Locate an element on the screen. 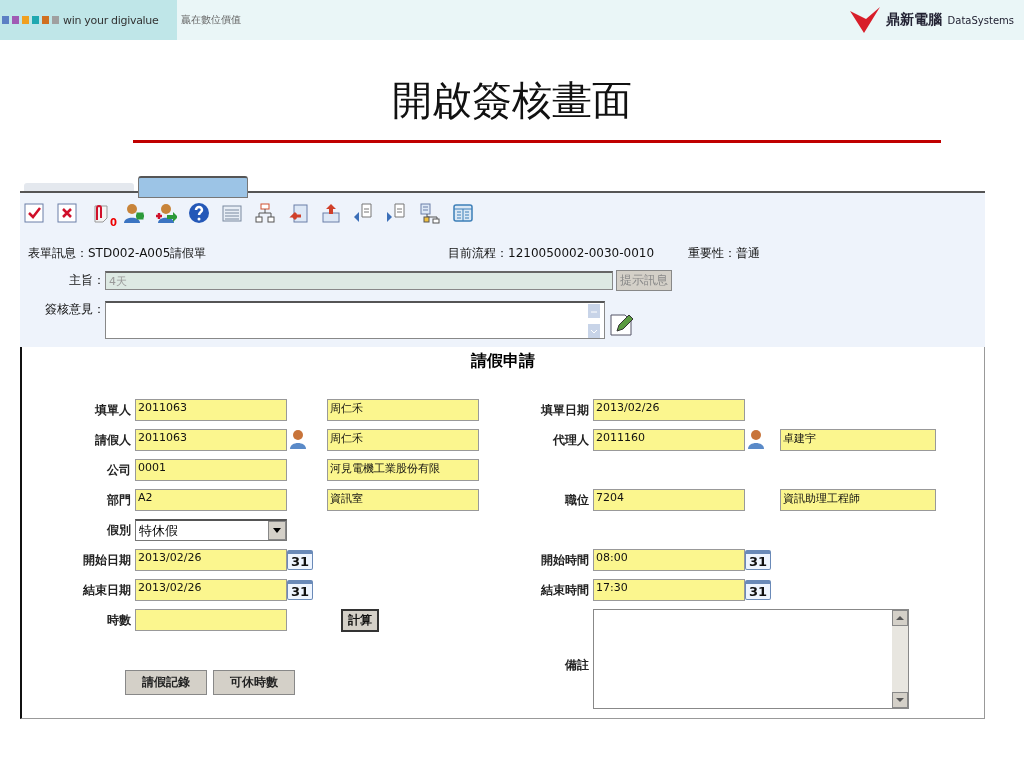 The height and width of the screenshot is (768, 1024). input-field: 卓建宇 is located at coordinates (858, 440).